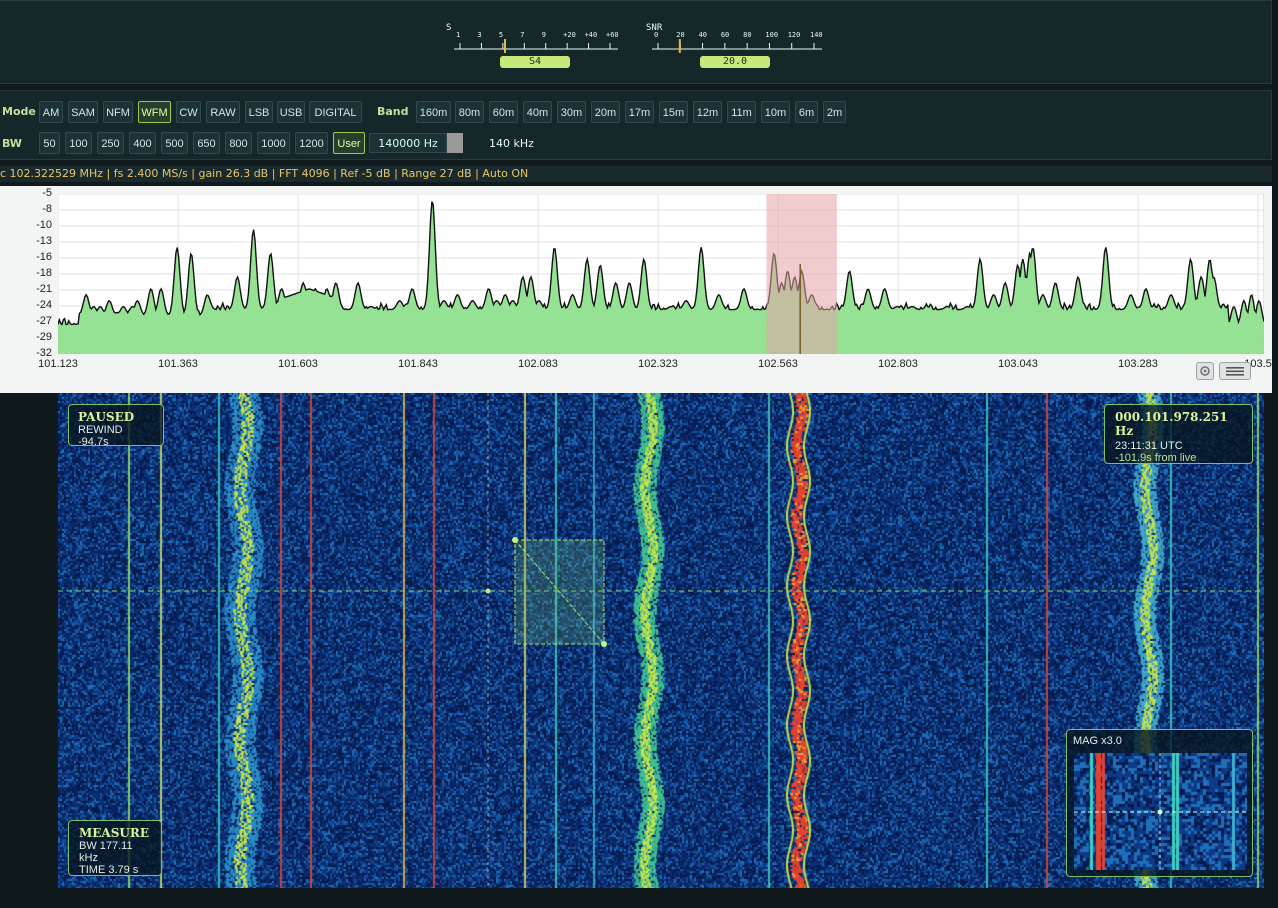 The width and height of the screenshot is (1278, 908). Describe the element at coordinates (118, 112) in the screenshot. I see `mode-nfm-button: NFM` at that location.